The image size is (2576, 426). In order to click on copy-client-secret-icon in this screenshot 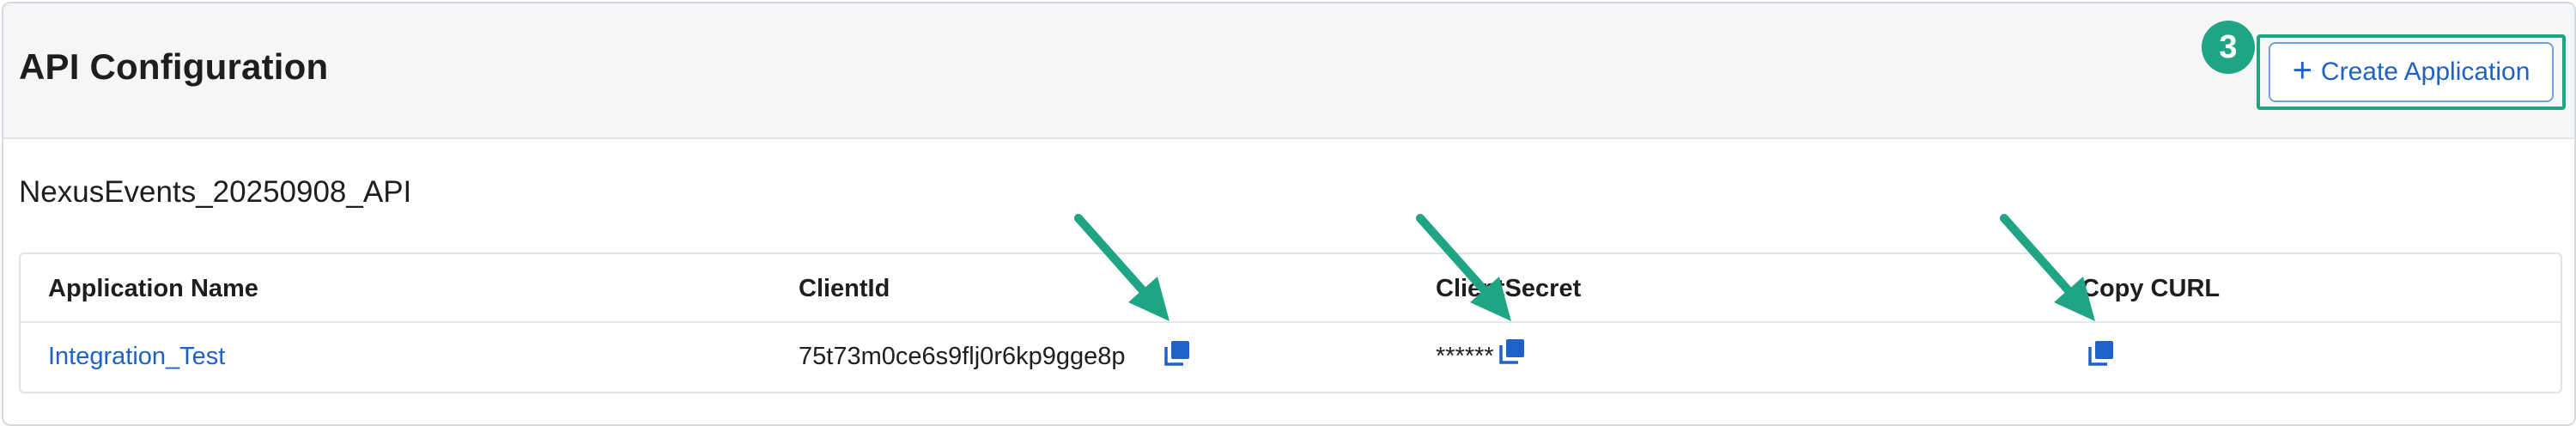, I will do `click(1513, 351)`.